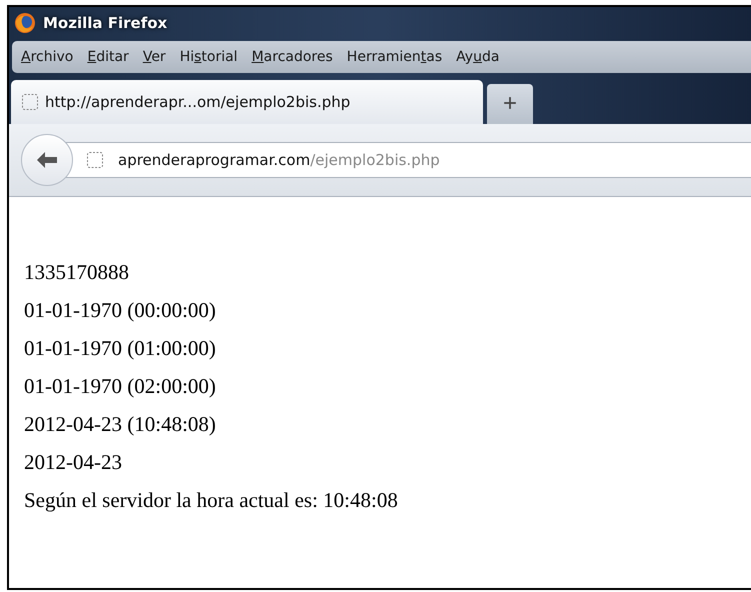  Describe the element at coordinates (120, 386) in the screenshot. I see `output-line: 01-01-1970 (02:00:00)` at that location.